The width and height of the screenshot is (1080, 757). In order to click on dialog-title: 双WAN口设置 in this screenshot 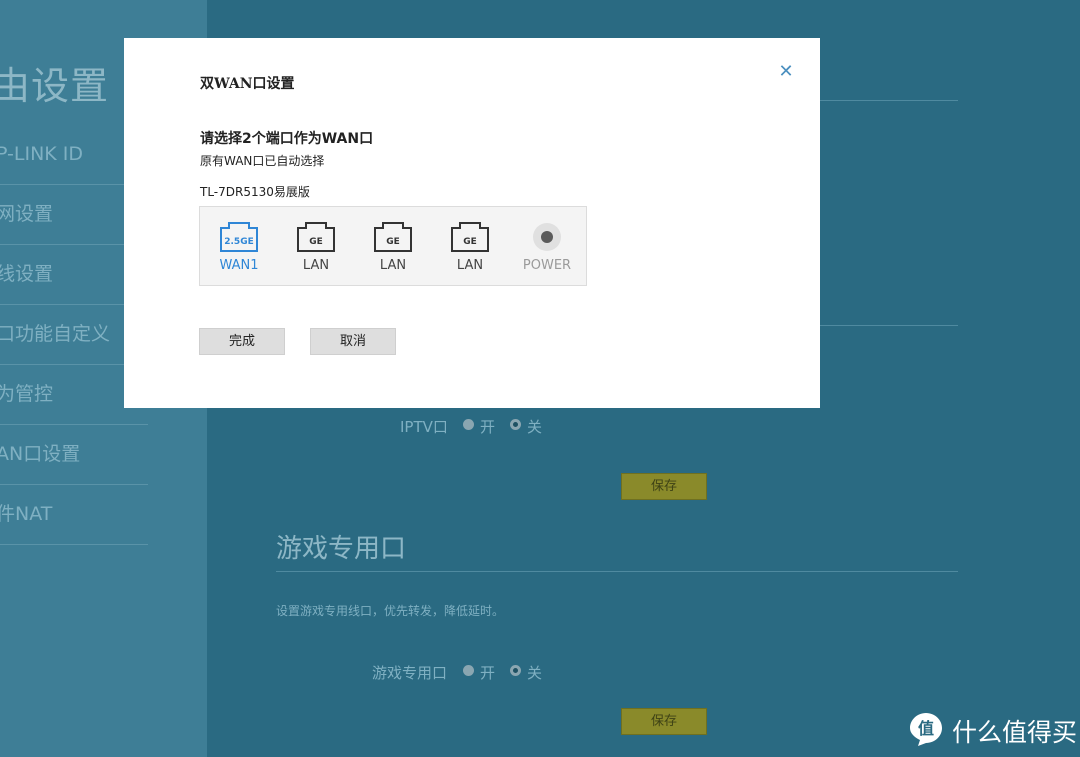, I will do `click(247, 84)`.